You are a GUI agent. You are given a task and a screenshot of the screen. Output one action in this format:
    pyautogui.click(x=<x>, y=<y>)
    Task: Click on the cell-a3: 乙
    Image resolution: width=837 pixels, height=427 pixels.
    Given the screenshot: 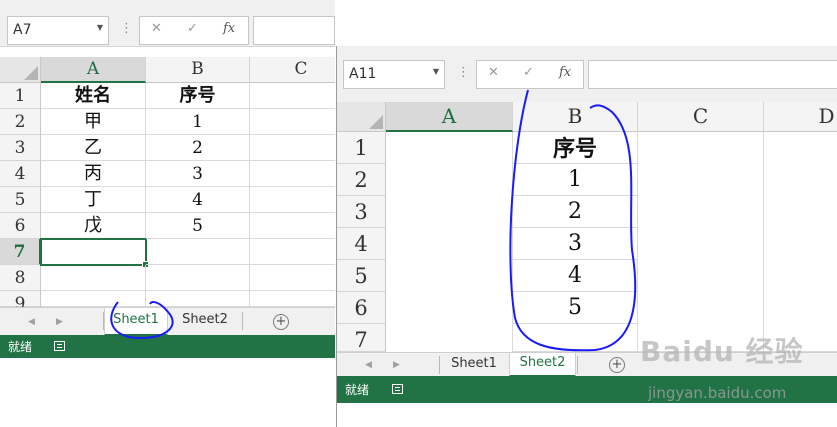 What is the action you would take?
    pyautogui.click(x=93, y=148)
    